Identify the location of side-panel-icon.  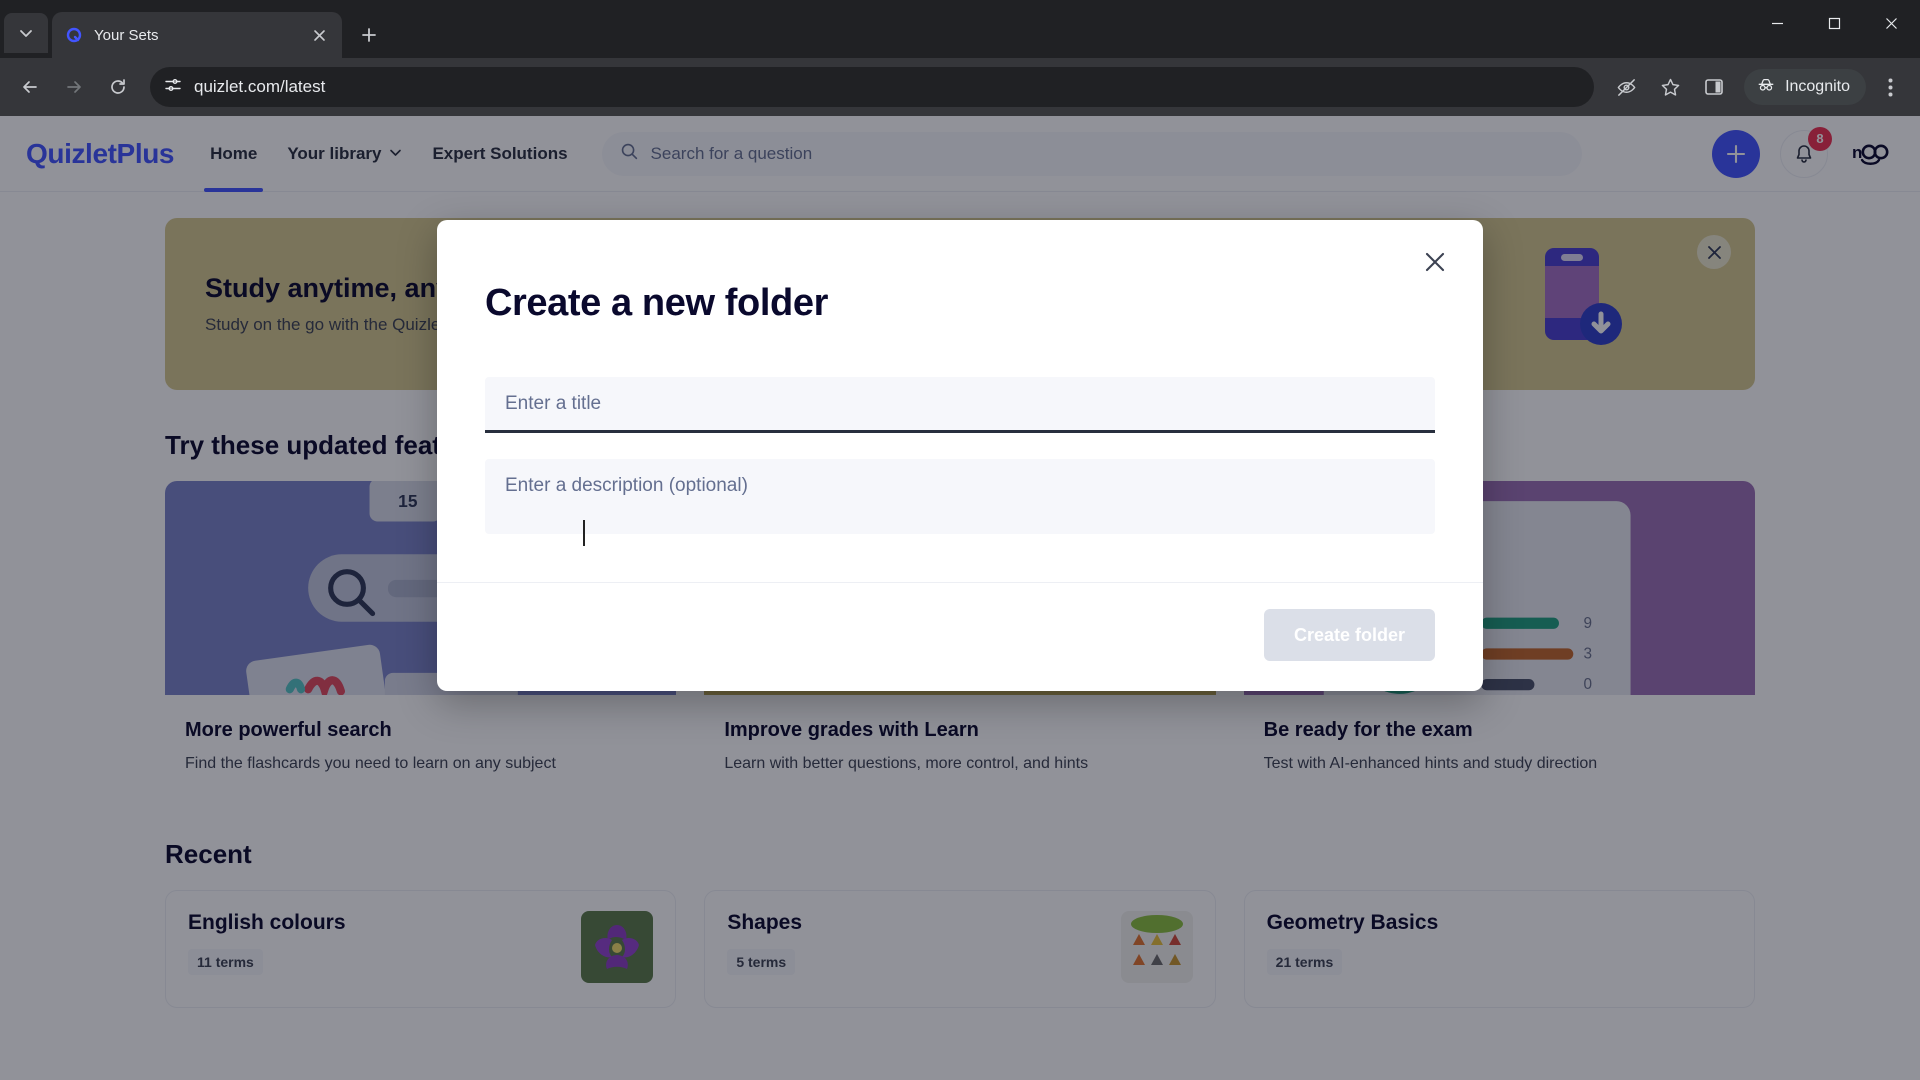
(1714, 87).